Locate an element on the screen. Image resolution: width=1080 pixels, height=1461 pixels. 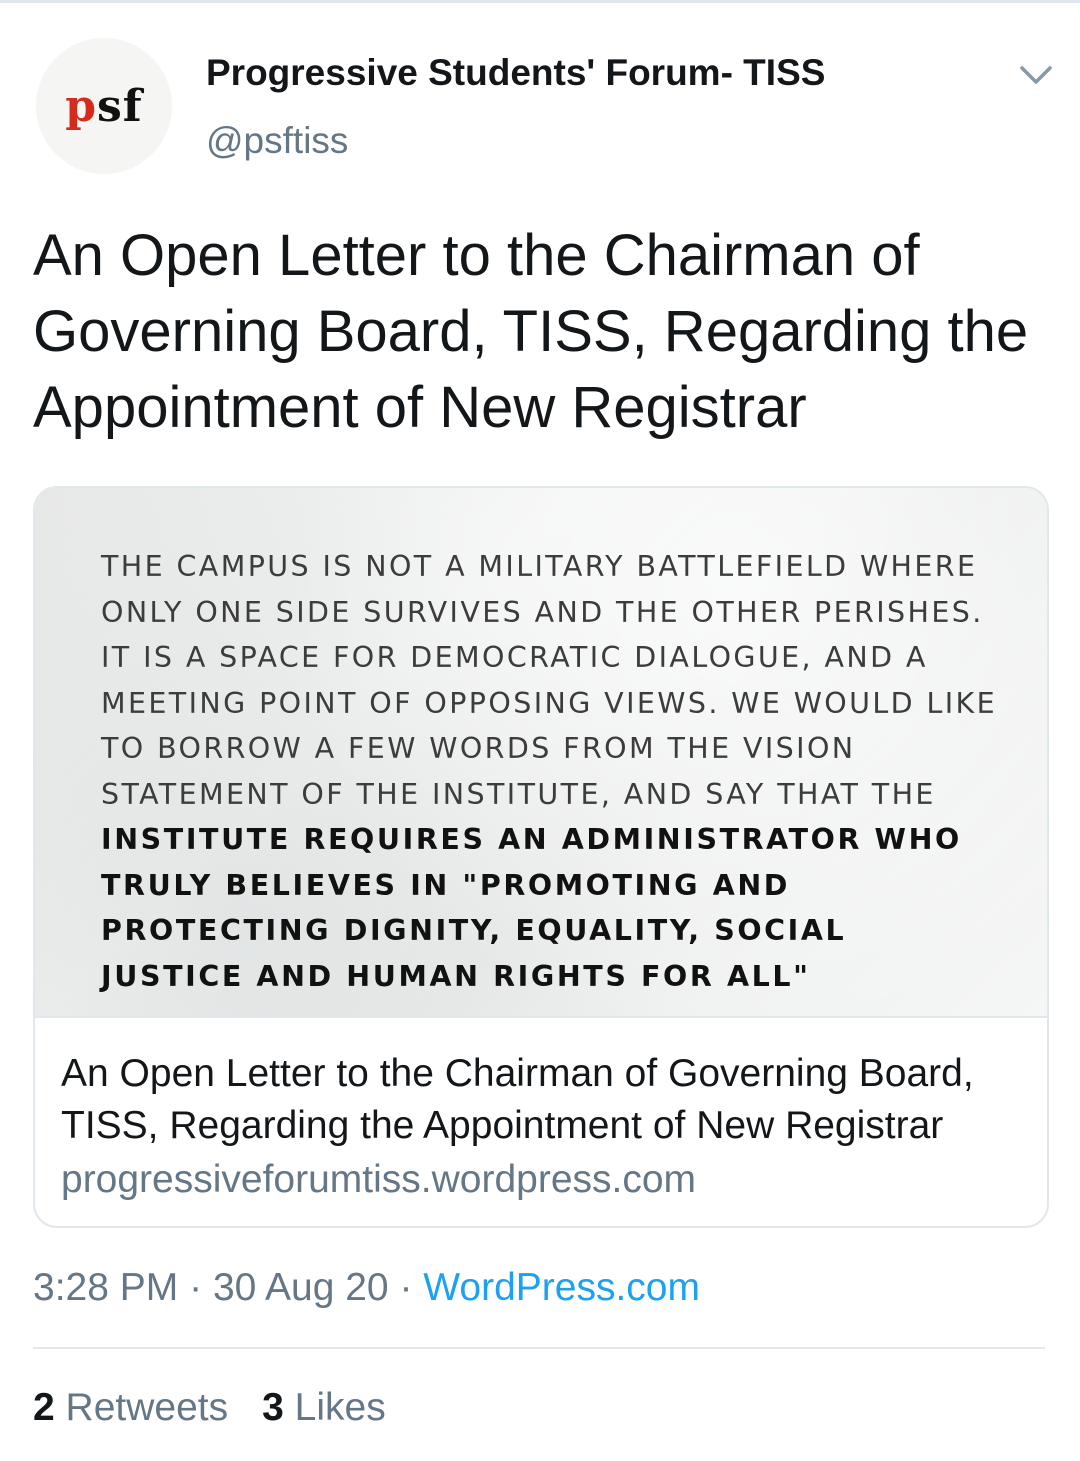
tweet-time: 3:28 PM is located at coordinates (106, 1287).